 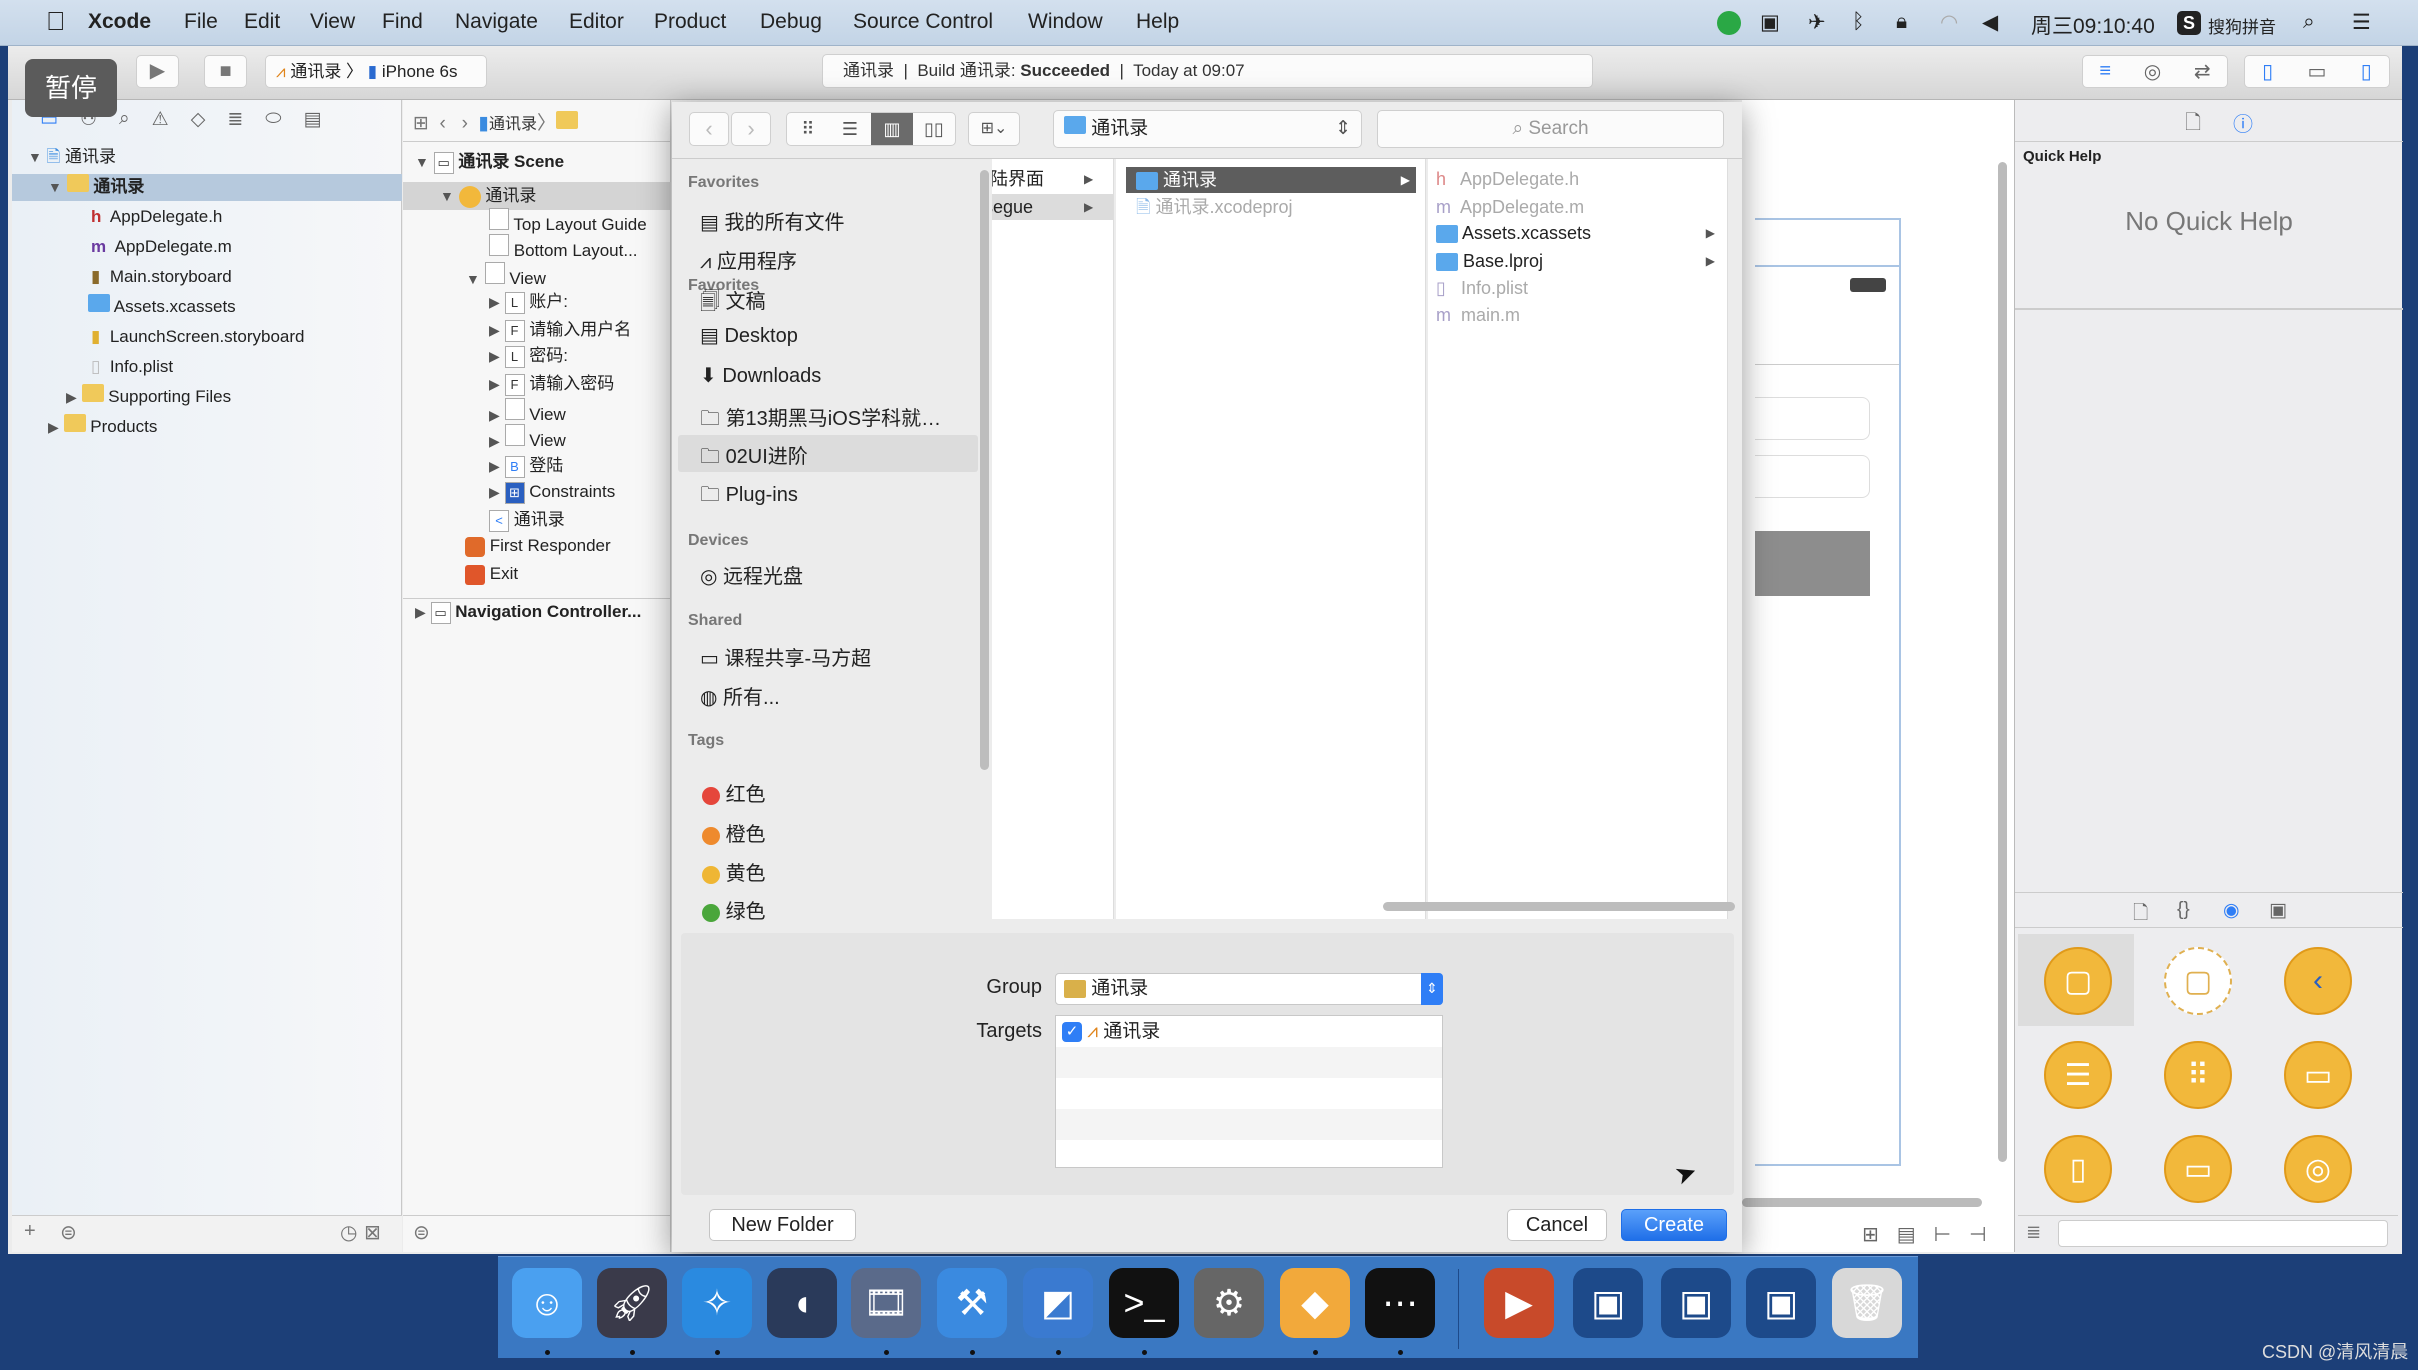 What do you see at coordinates (132, 367) in the screenshot?
I see `tree-item-file: ▯ Info.plist` at bounding box center [132, 367].